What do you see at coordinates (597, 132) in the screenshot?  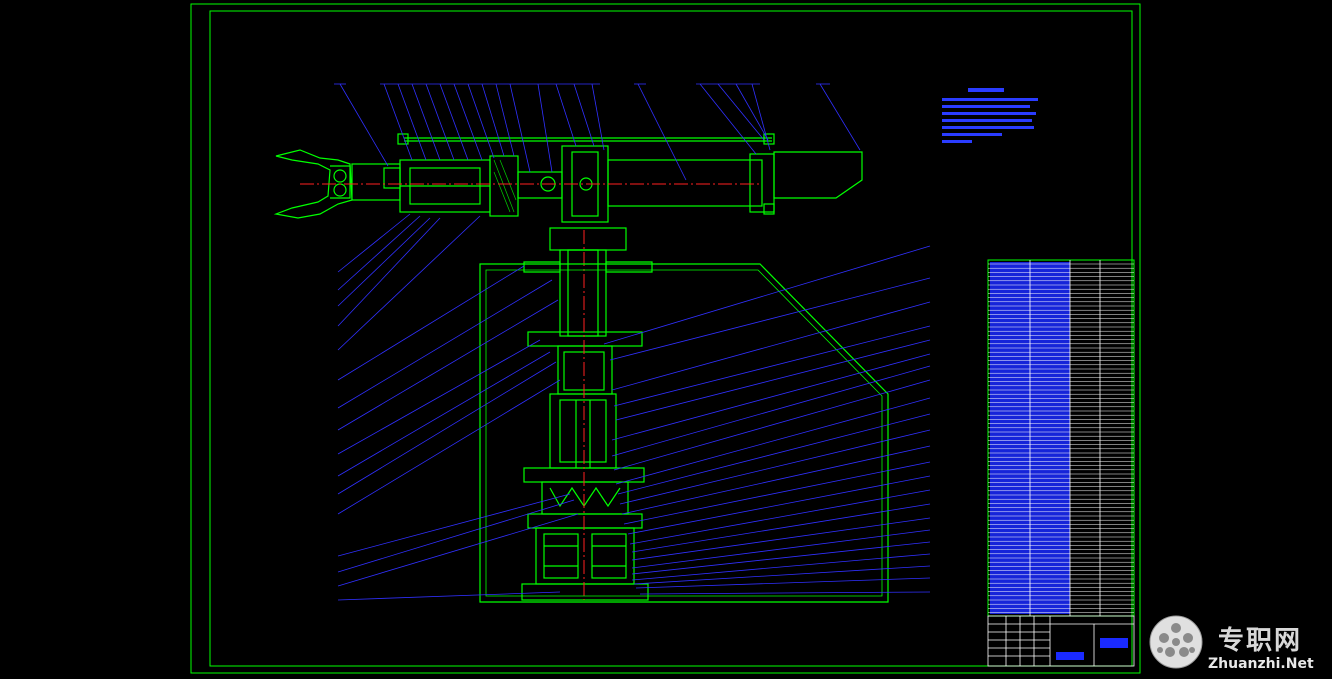 I see `callout-leaders-top` at bounding box center [597, 132].